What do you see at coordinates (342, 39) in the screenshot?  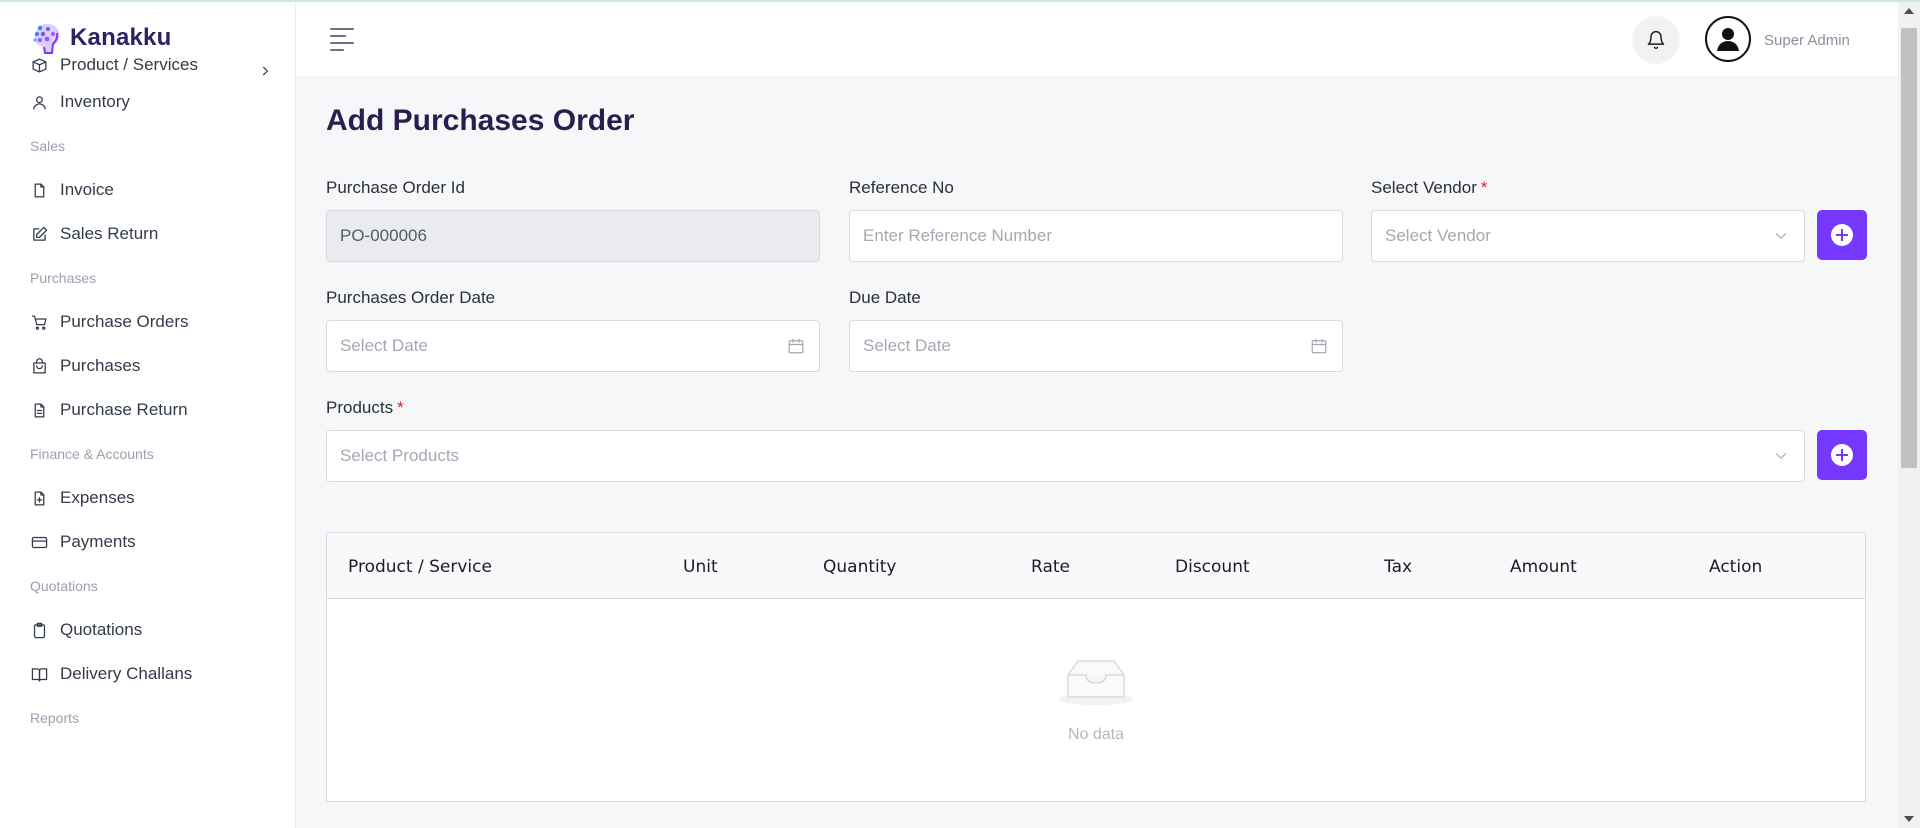 I see `menu-toggle-button` at bounding box center [342, 39].